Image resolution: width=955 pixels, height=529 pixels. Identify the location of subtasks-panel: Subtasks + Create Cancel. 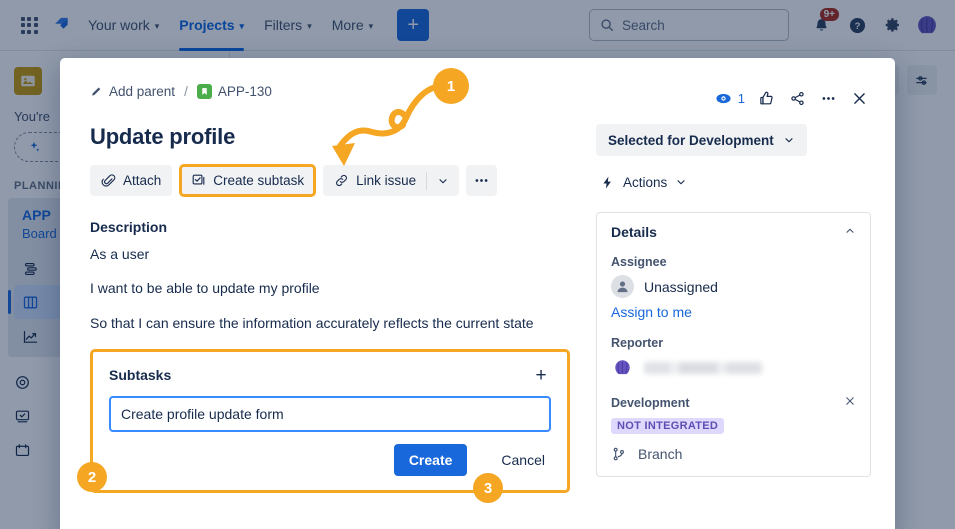
(330, 420).